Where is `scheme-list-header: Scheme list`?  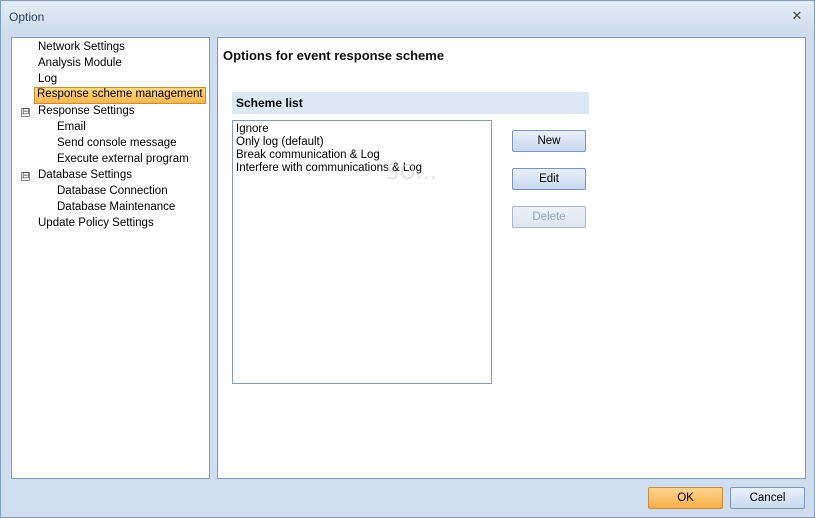
scheme-list-header: Scheme list is located at coordinates (410, 103).